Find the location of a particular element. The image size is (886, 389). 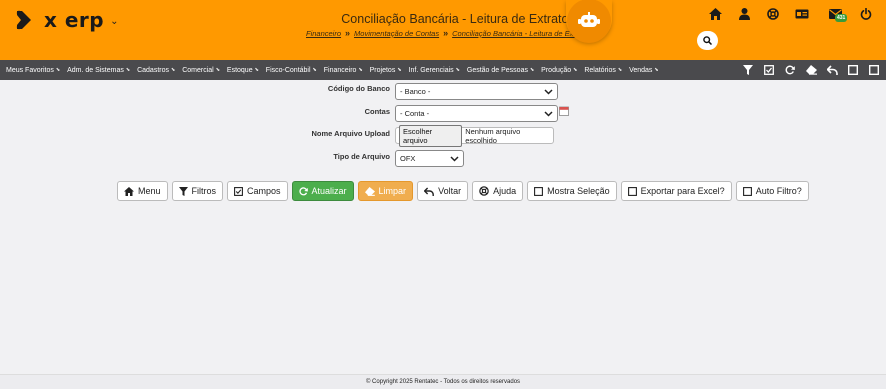

menu-inf-gerenciais: Inf. Gerenciais ⬊ is located at coordinates (434, 70).